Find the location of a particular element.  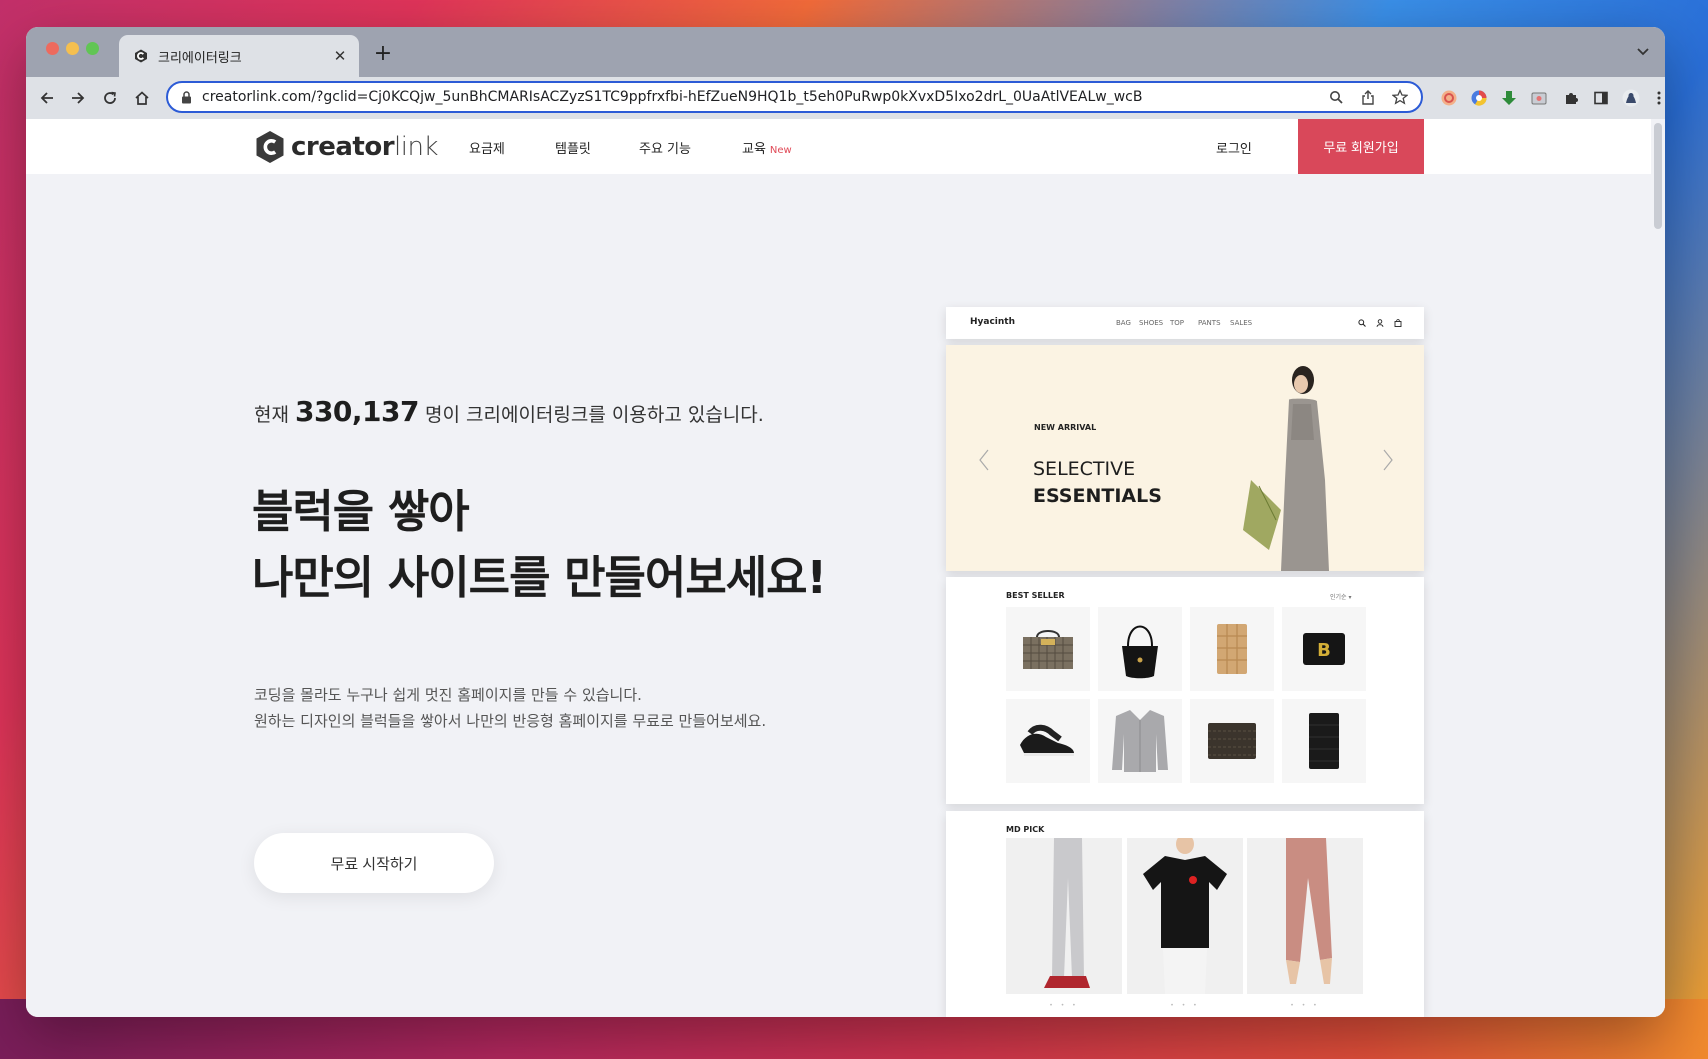

preview-next-arrow-icon is located at coordinates (1388, 460).